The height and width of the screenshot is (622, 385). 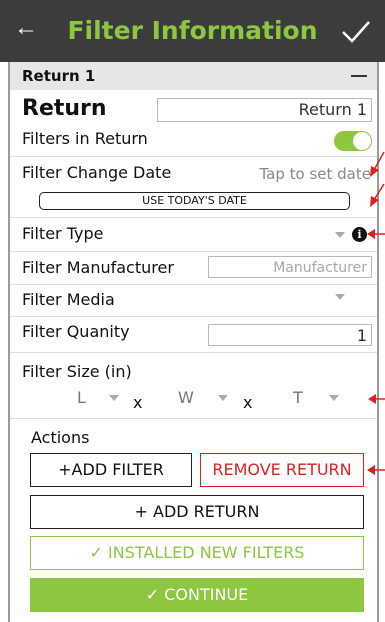 What do you see at coordinates (298, 397) in the screenshot?
I see `size-thickness-label: T` at bounding box center [298, 397].